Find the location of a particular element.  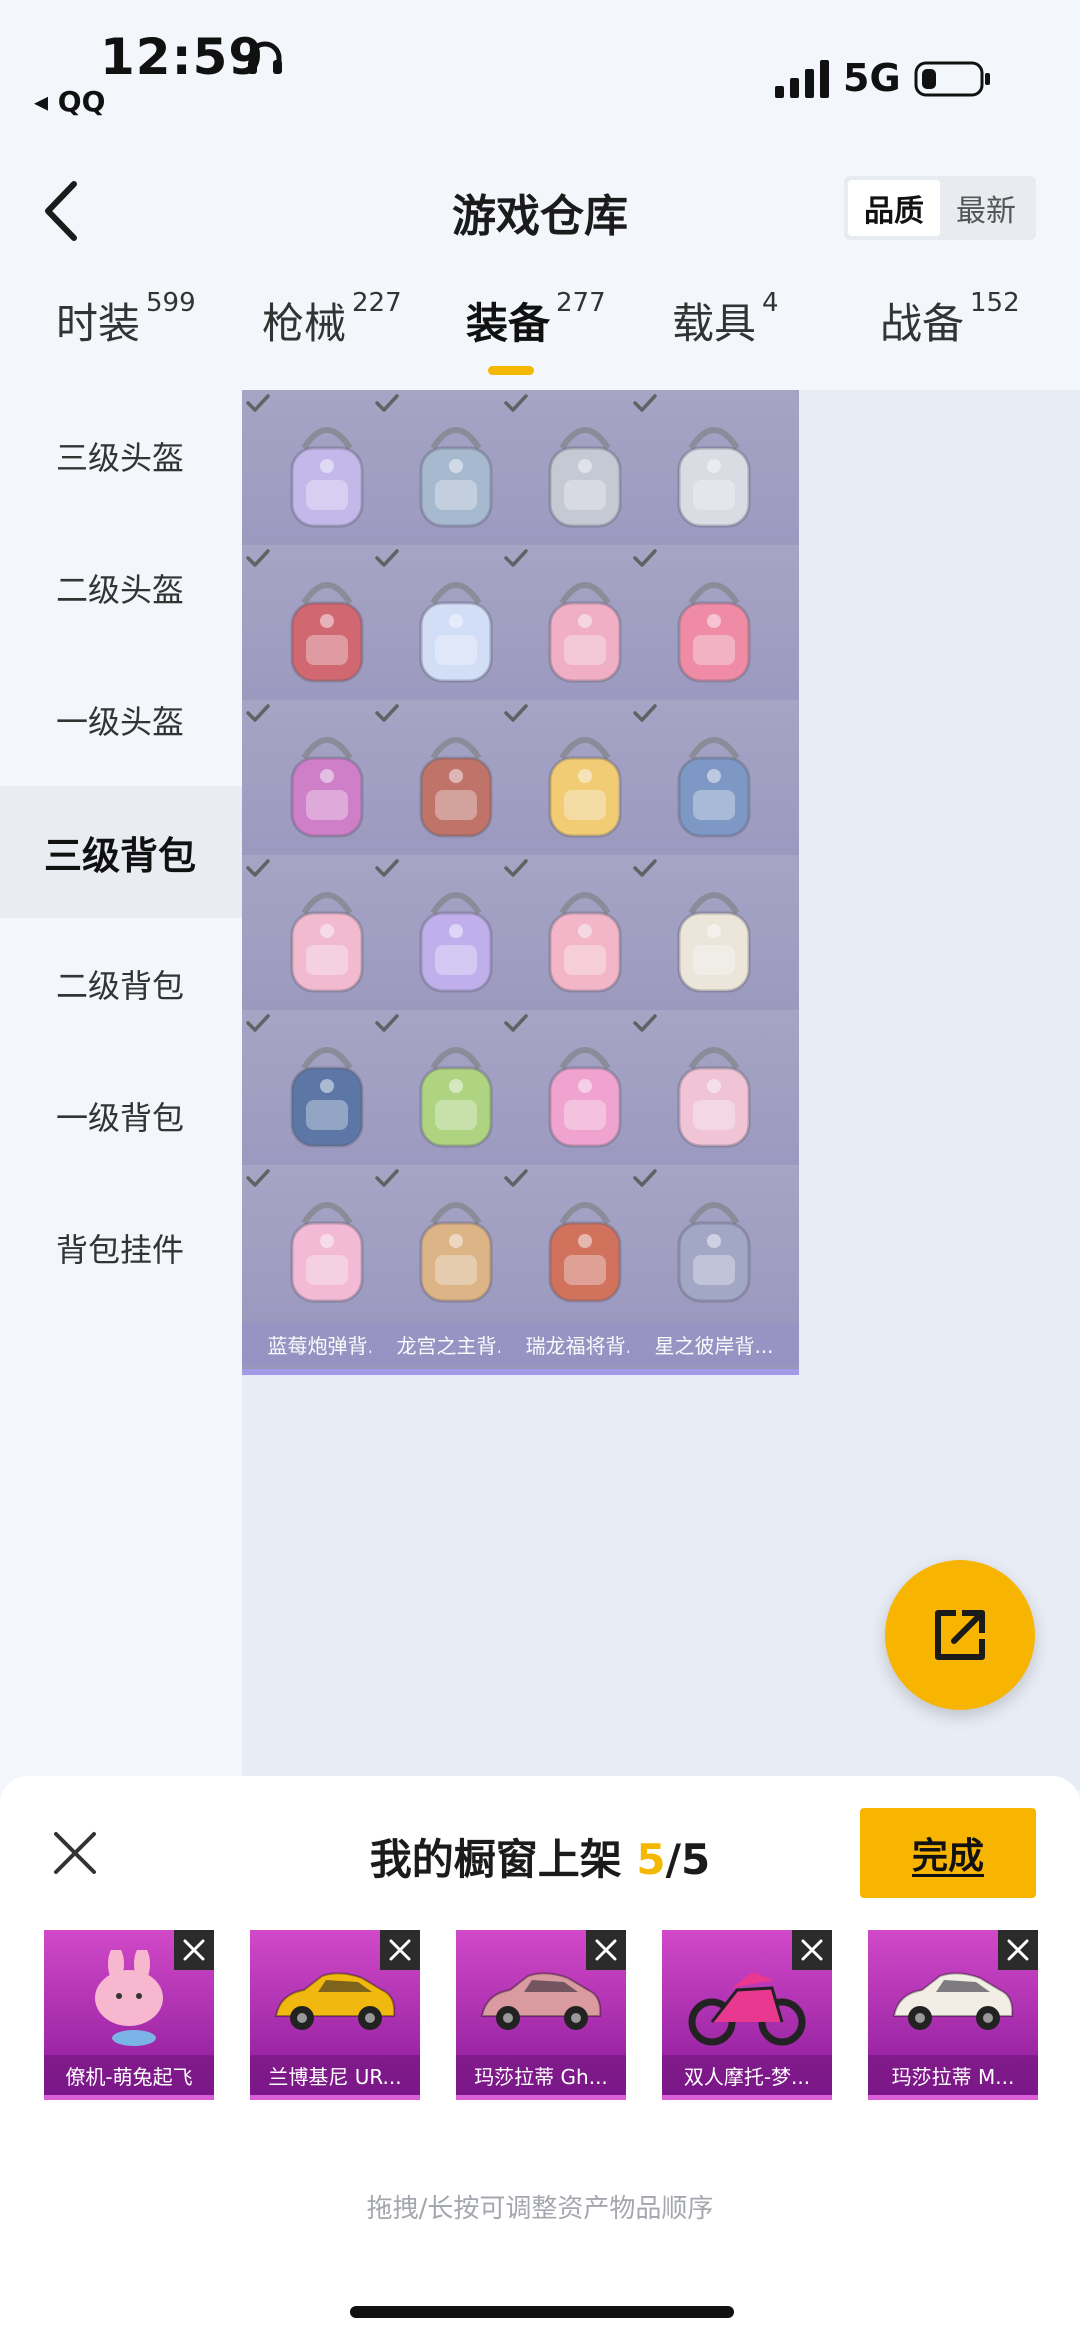

tab-battle-supplies: 战备 152 is located at coordinates (950, 319).